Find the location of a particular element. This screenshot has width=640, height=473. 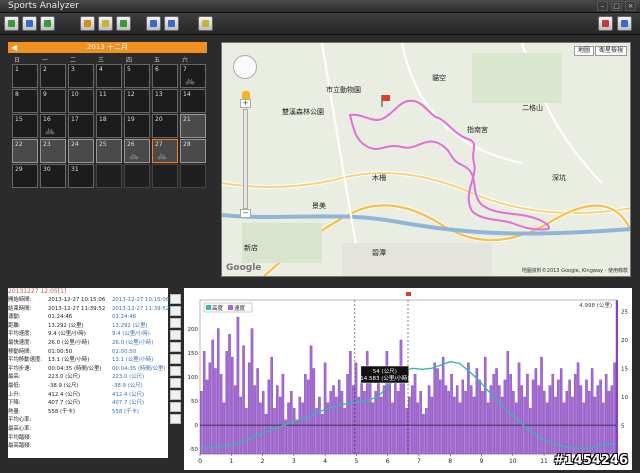

time-axis-icon is located at coordinates (175, 407).